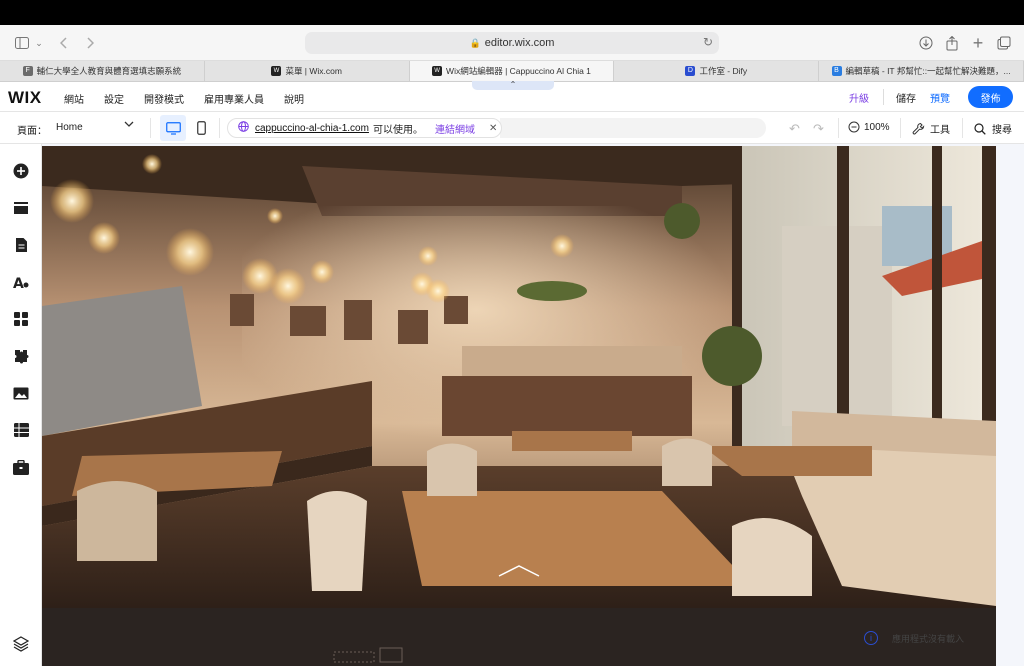  I want to click on tab-label: 工作室 - Dify, so click(723, 71).